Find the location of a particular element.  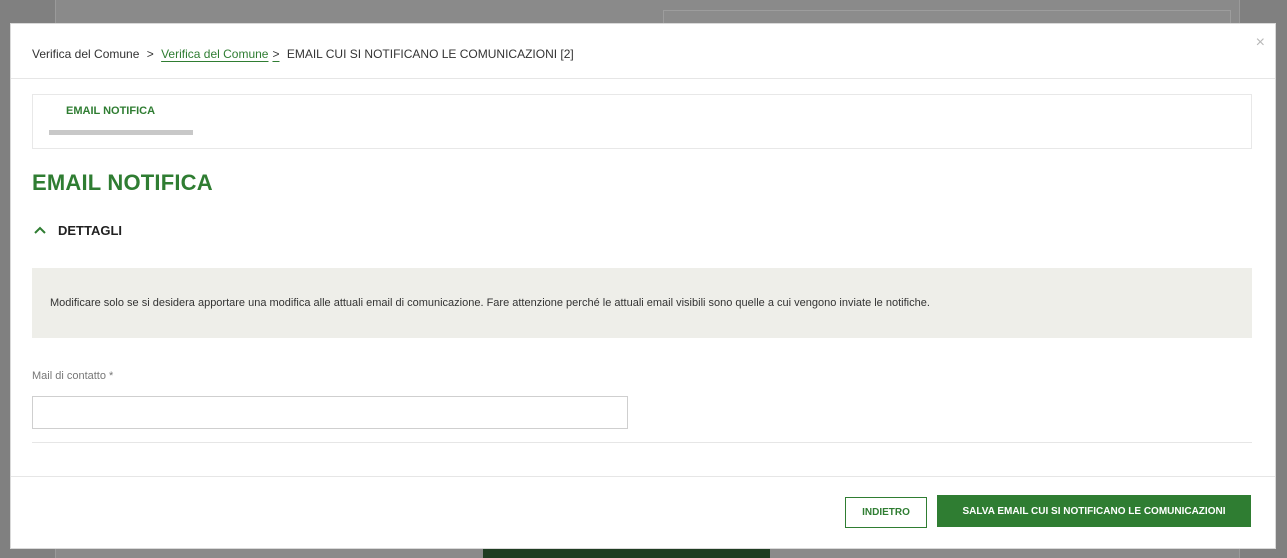

divider is located at coordinates (642, 442).